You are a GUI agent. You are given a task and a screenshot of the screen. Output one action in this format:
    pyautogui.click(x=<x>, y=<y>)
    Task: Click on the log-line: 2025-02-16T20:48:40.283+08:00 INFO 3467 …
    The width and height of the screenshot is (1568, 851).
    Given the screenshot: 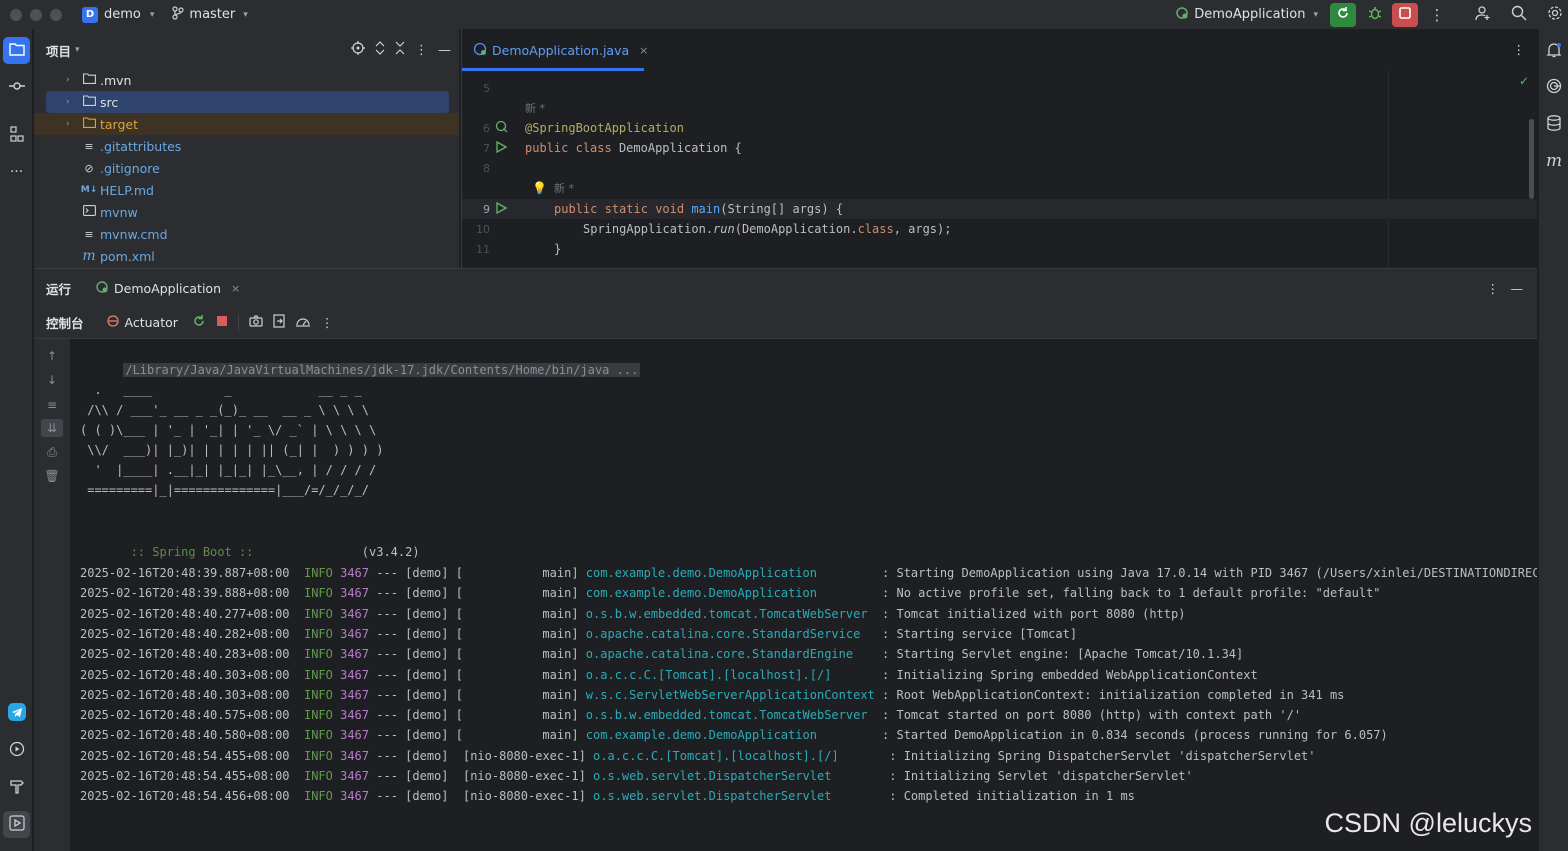 What is the action you would take?
    pyautogui.click(x=661, y=654)
    